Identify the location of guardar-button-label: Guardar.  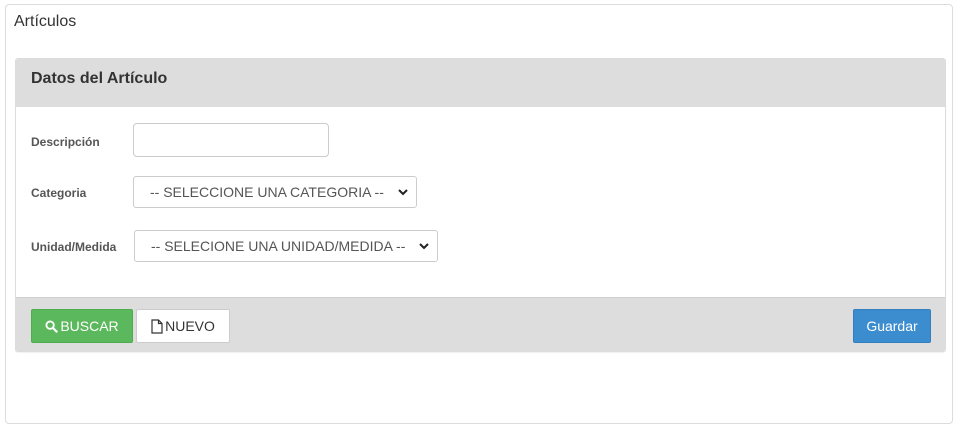
(892, 326).